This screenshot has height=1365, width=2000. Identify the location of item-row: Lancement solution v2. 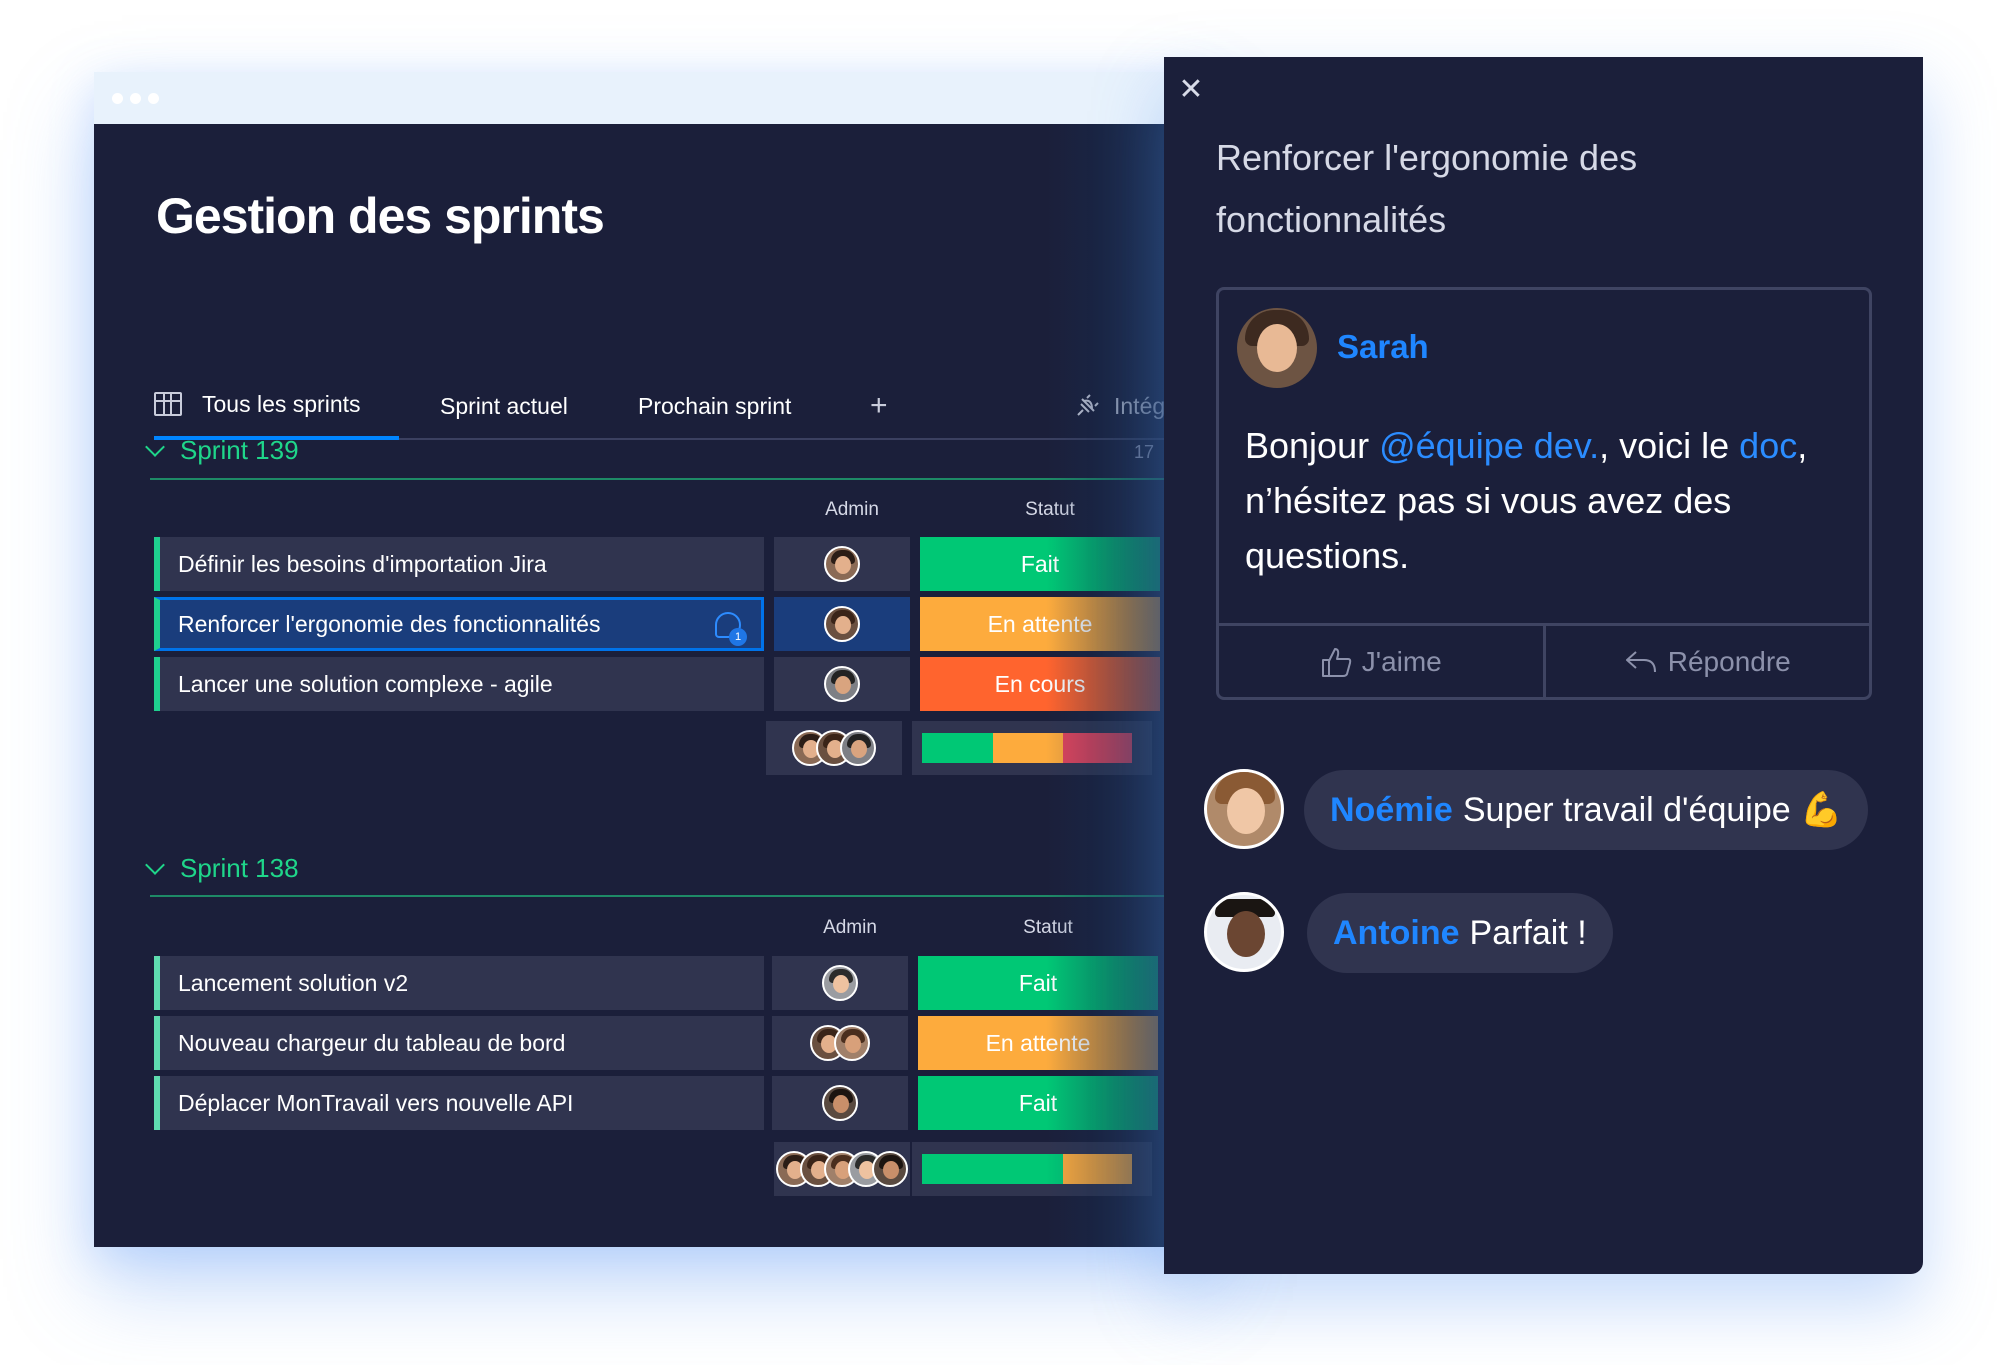
(459, 983).